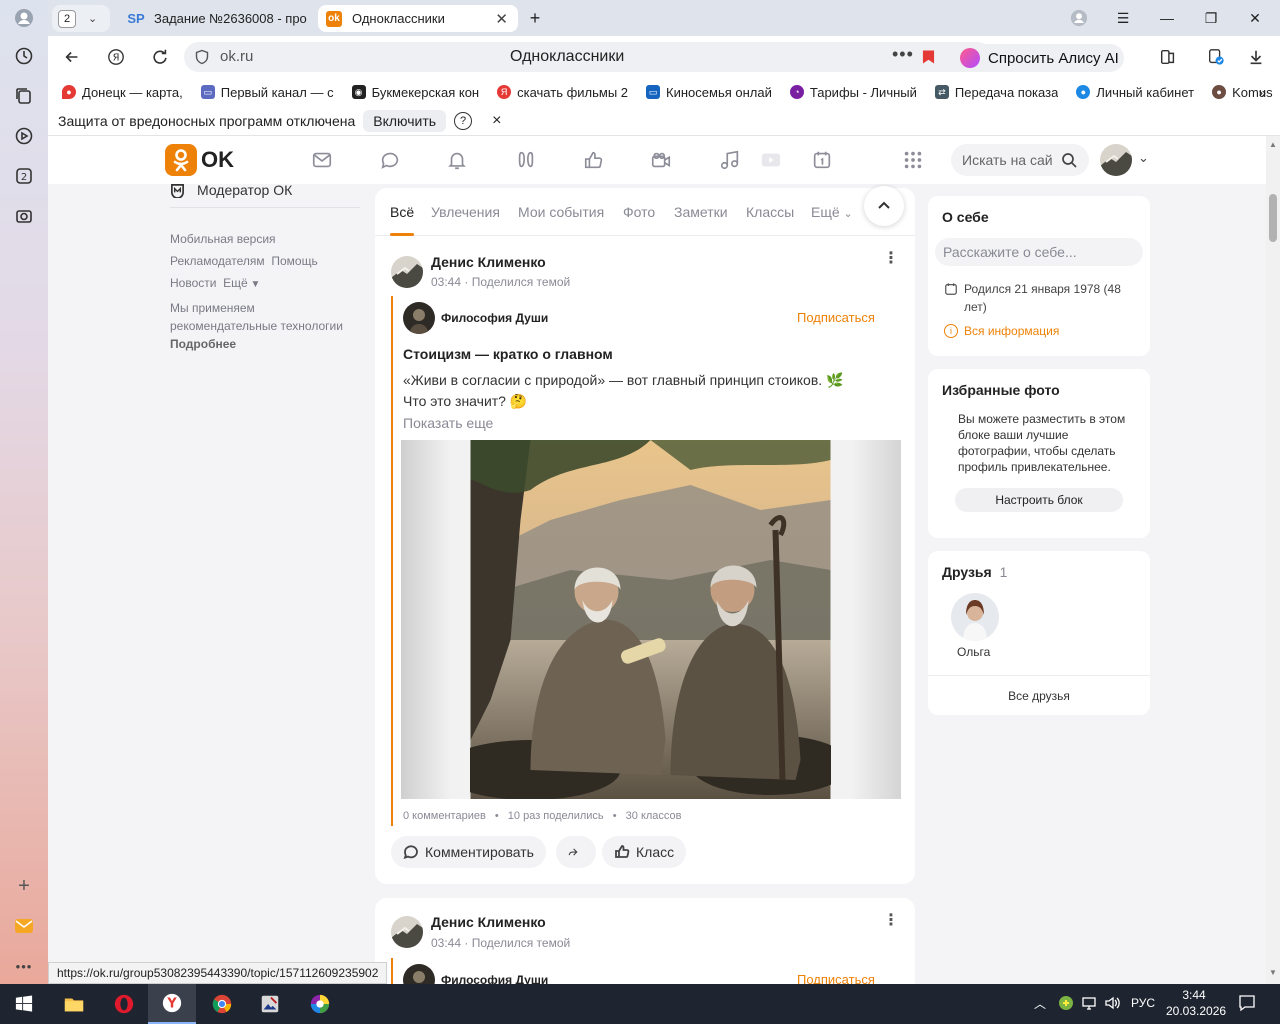  Describe the element at coordinates (24, 966) in the screenshot. I see `more-icon: •••` at that location.